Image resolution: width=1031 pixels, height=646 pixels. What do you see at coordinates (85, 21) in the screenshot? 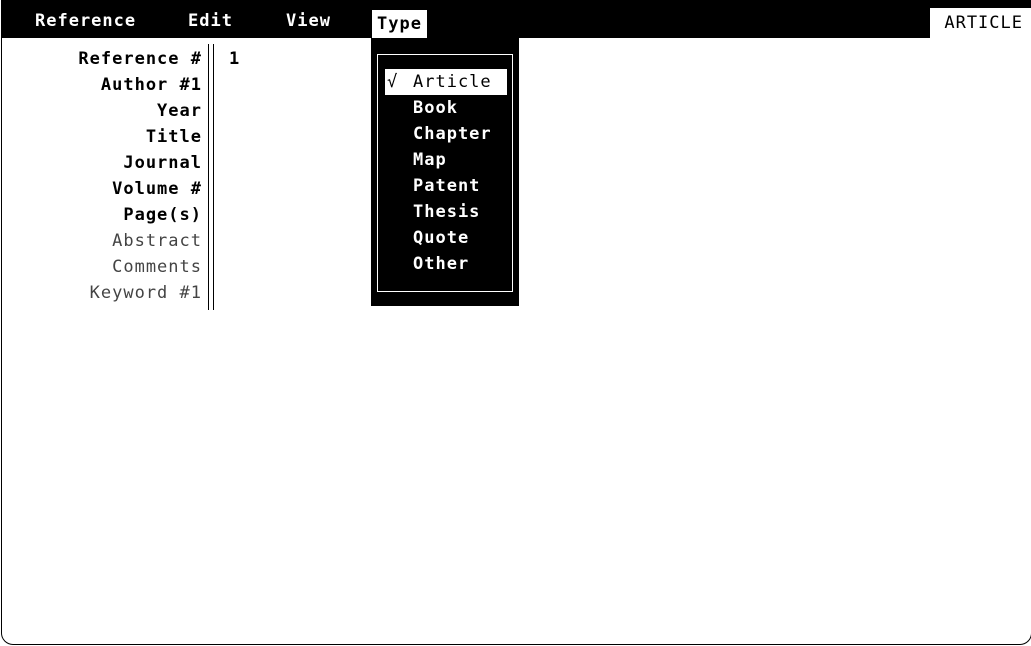
I see `menu-reference: Reference` at bounding box center [85, 21].